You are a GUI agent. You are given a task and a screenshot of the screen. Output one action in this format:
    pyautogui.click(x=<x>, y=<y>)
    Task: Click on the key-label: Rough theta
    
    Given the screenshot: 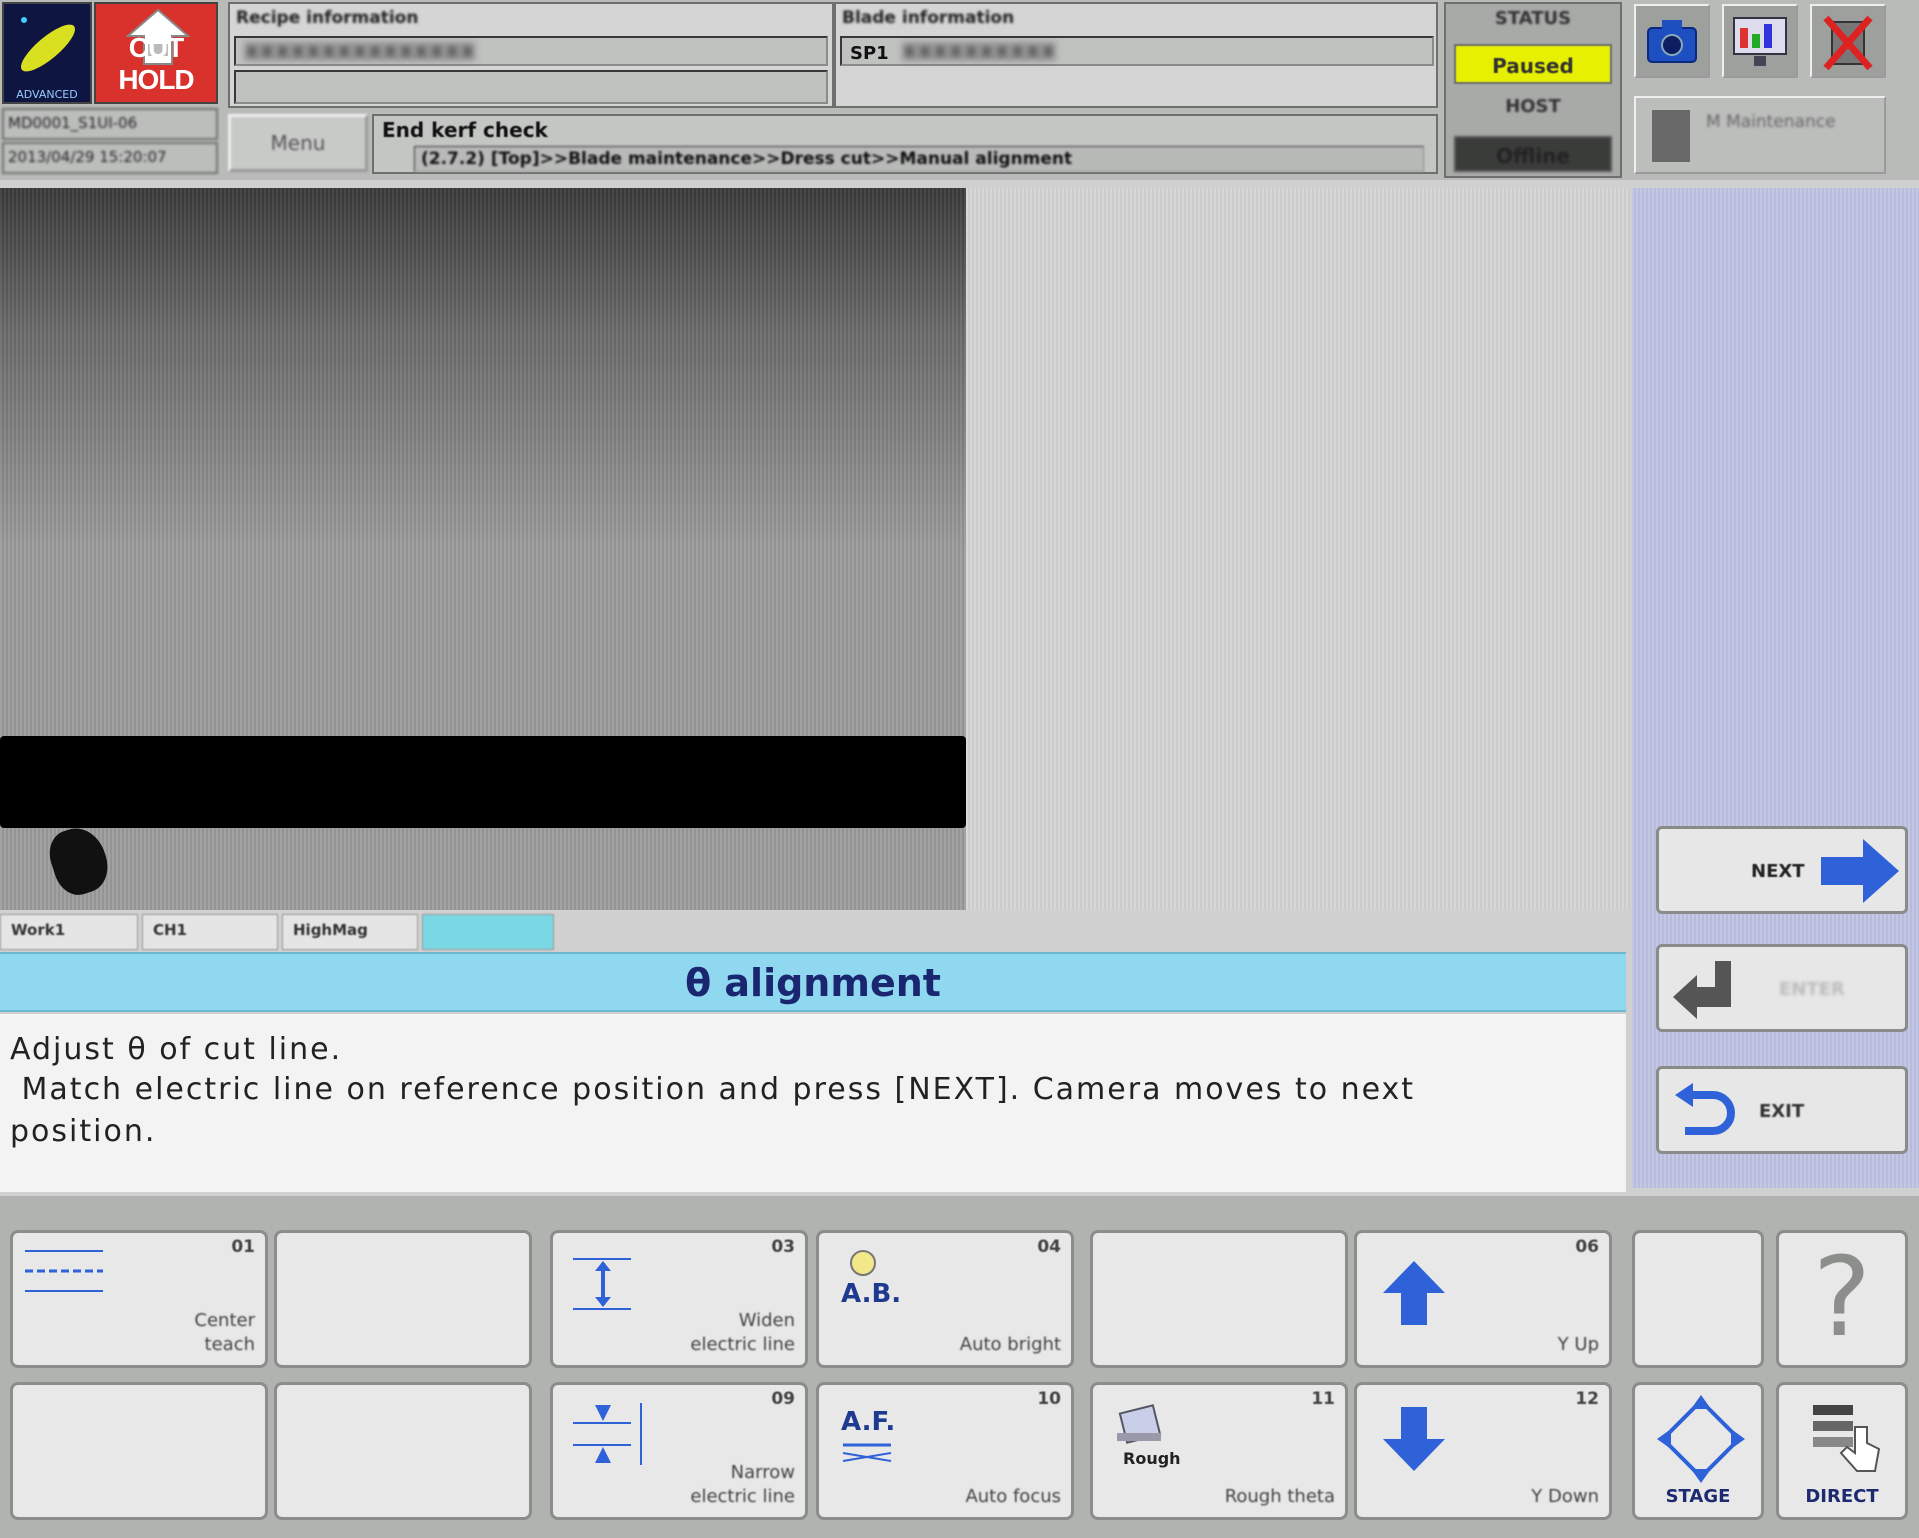 What is the action you would take?
    pyautogui.click(x=1279, y=1496)
    